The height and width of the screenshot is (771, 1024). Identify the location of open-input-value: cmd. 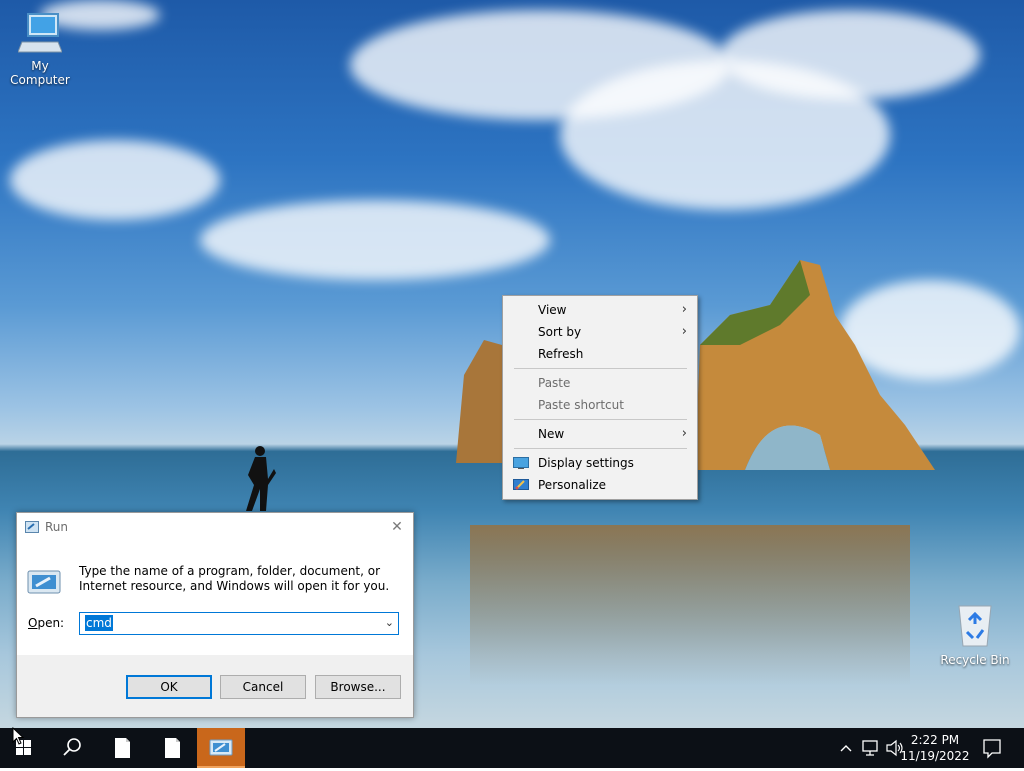
(99, 623).